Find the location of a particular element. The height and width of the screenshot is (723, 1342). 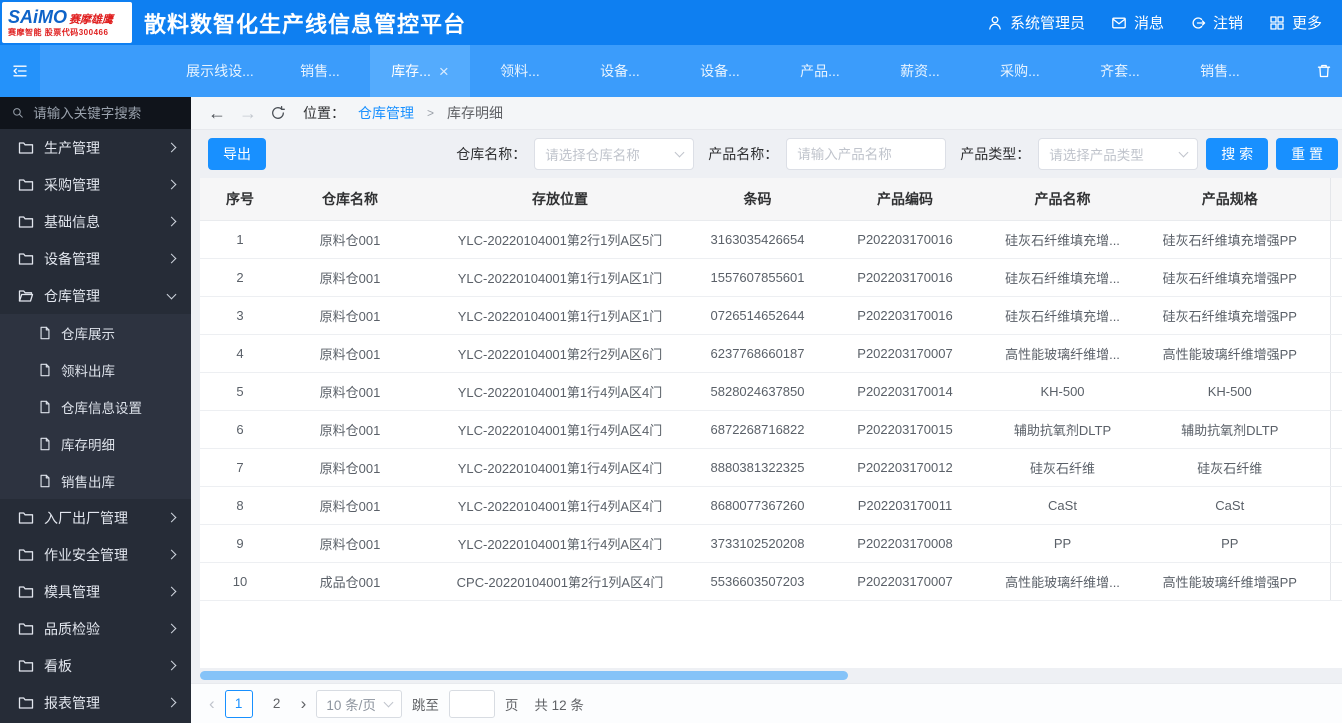

tab-close-icon: × is located at coordinates (444, 71).